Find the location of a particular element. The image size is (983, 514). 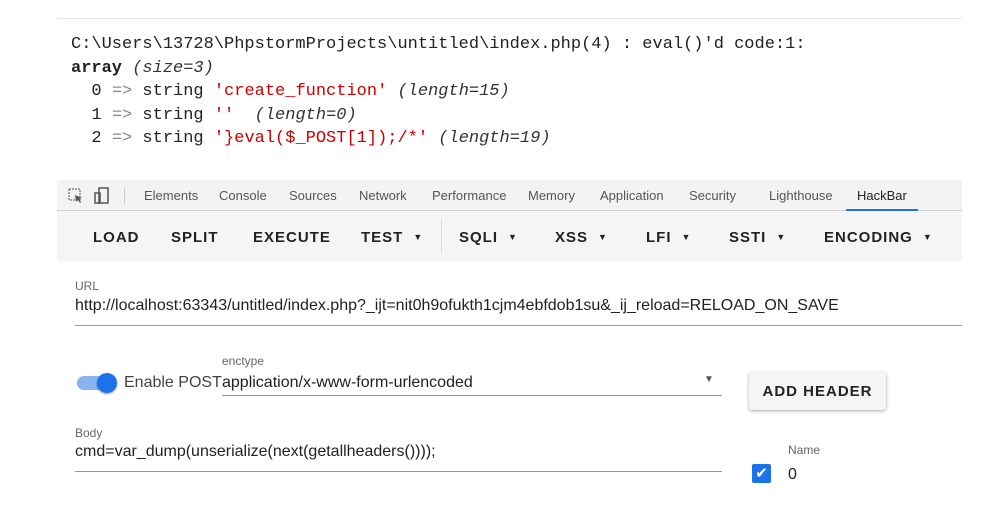

toggle-knob is located at coordinates (107, 383).